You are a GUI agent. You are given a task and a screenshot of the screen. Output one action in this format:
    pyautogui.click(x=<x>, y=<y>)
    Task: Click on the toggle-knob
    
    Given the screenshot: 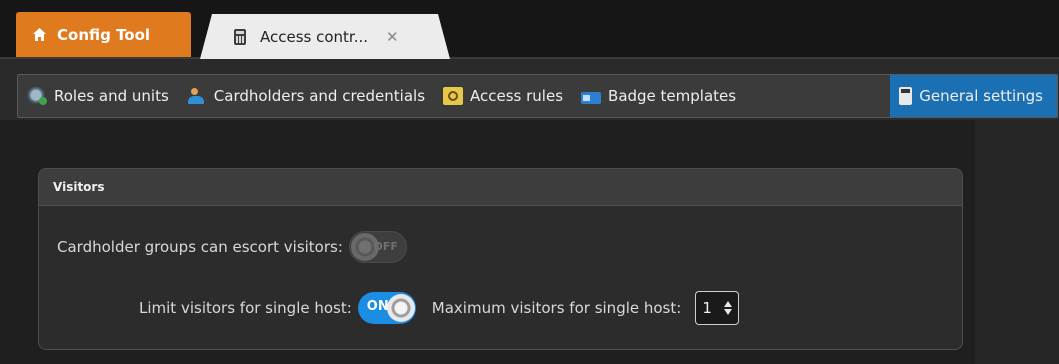 What is the action you would take?
    pyautogui.click(x=400, y=308)
    